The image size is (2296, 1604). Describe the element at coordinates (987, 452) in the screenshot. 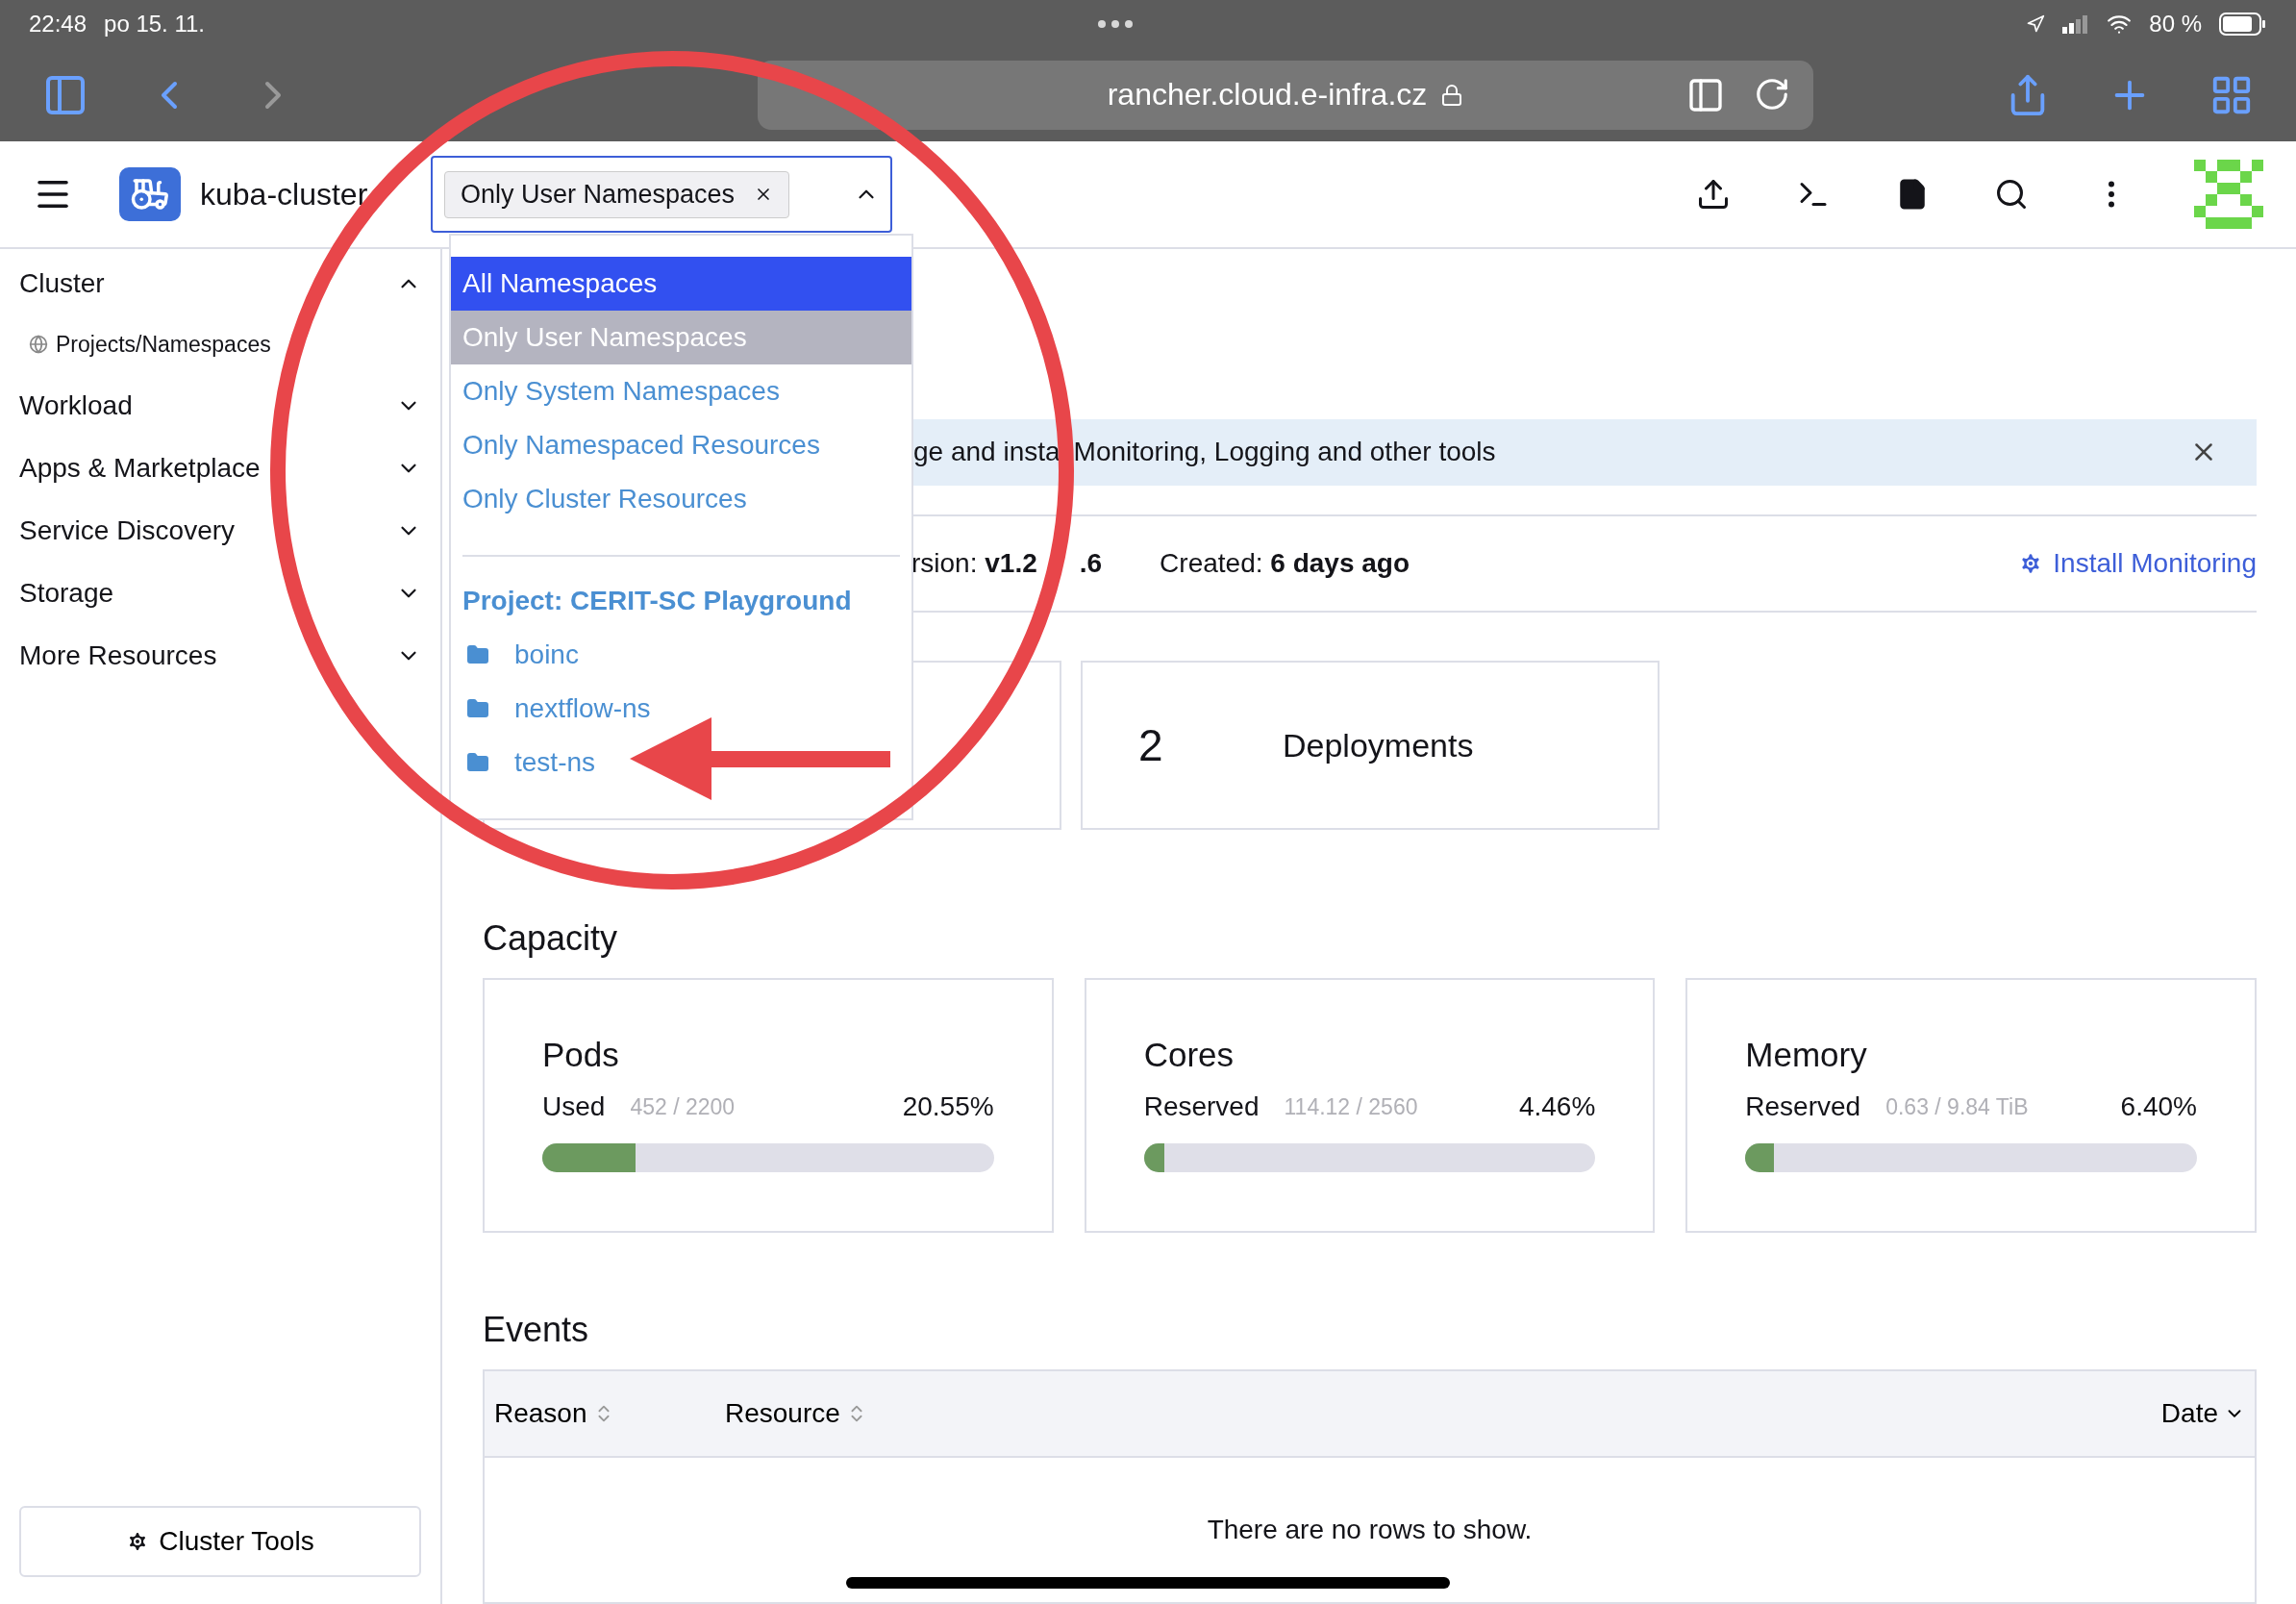

I see `banner-text: ge and insta` at that location.